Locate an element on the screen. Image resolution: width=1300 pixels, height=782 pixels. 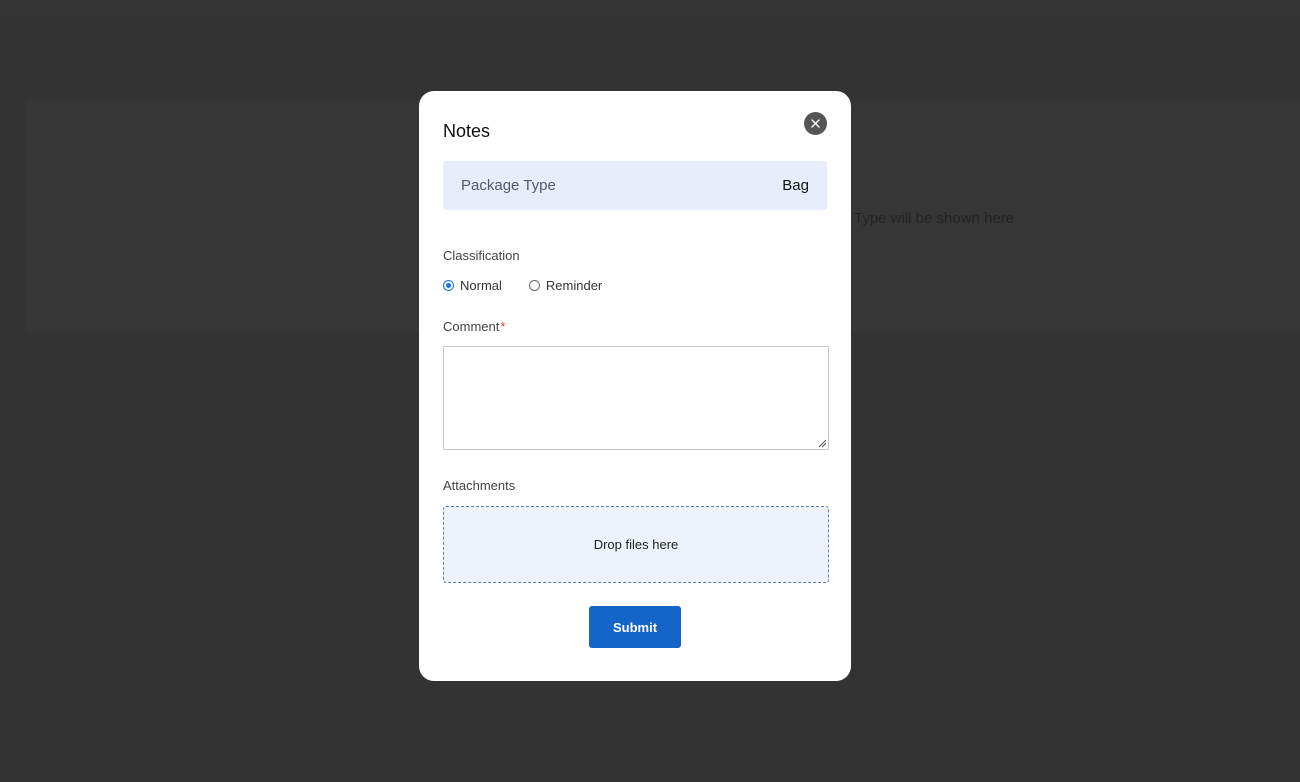
resize-grip-icon is located at coordinates (822, 443).